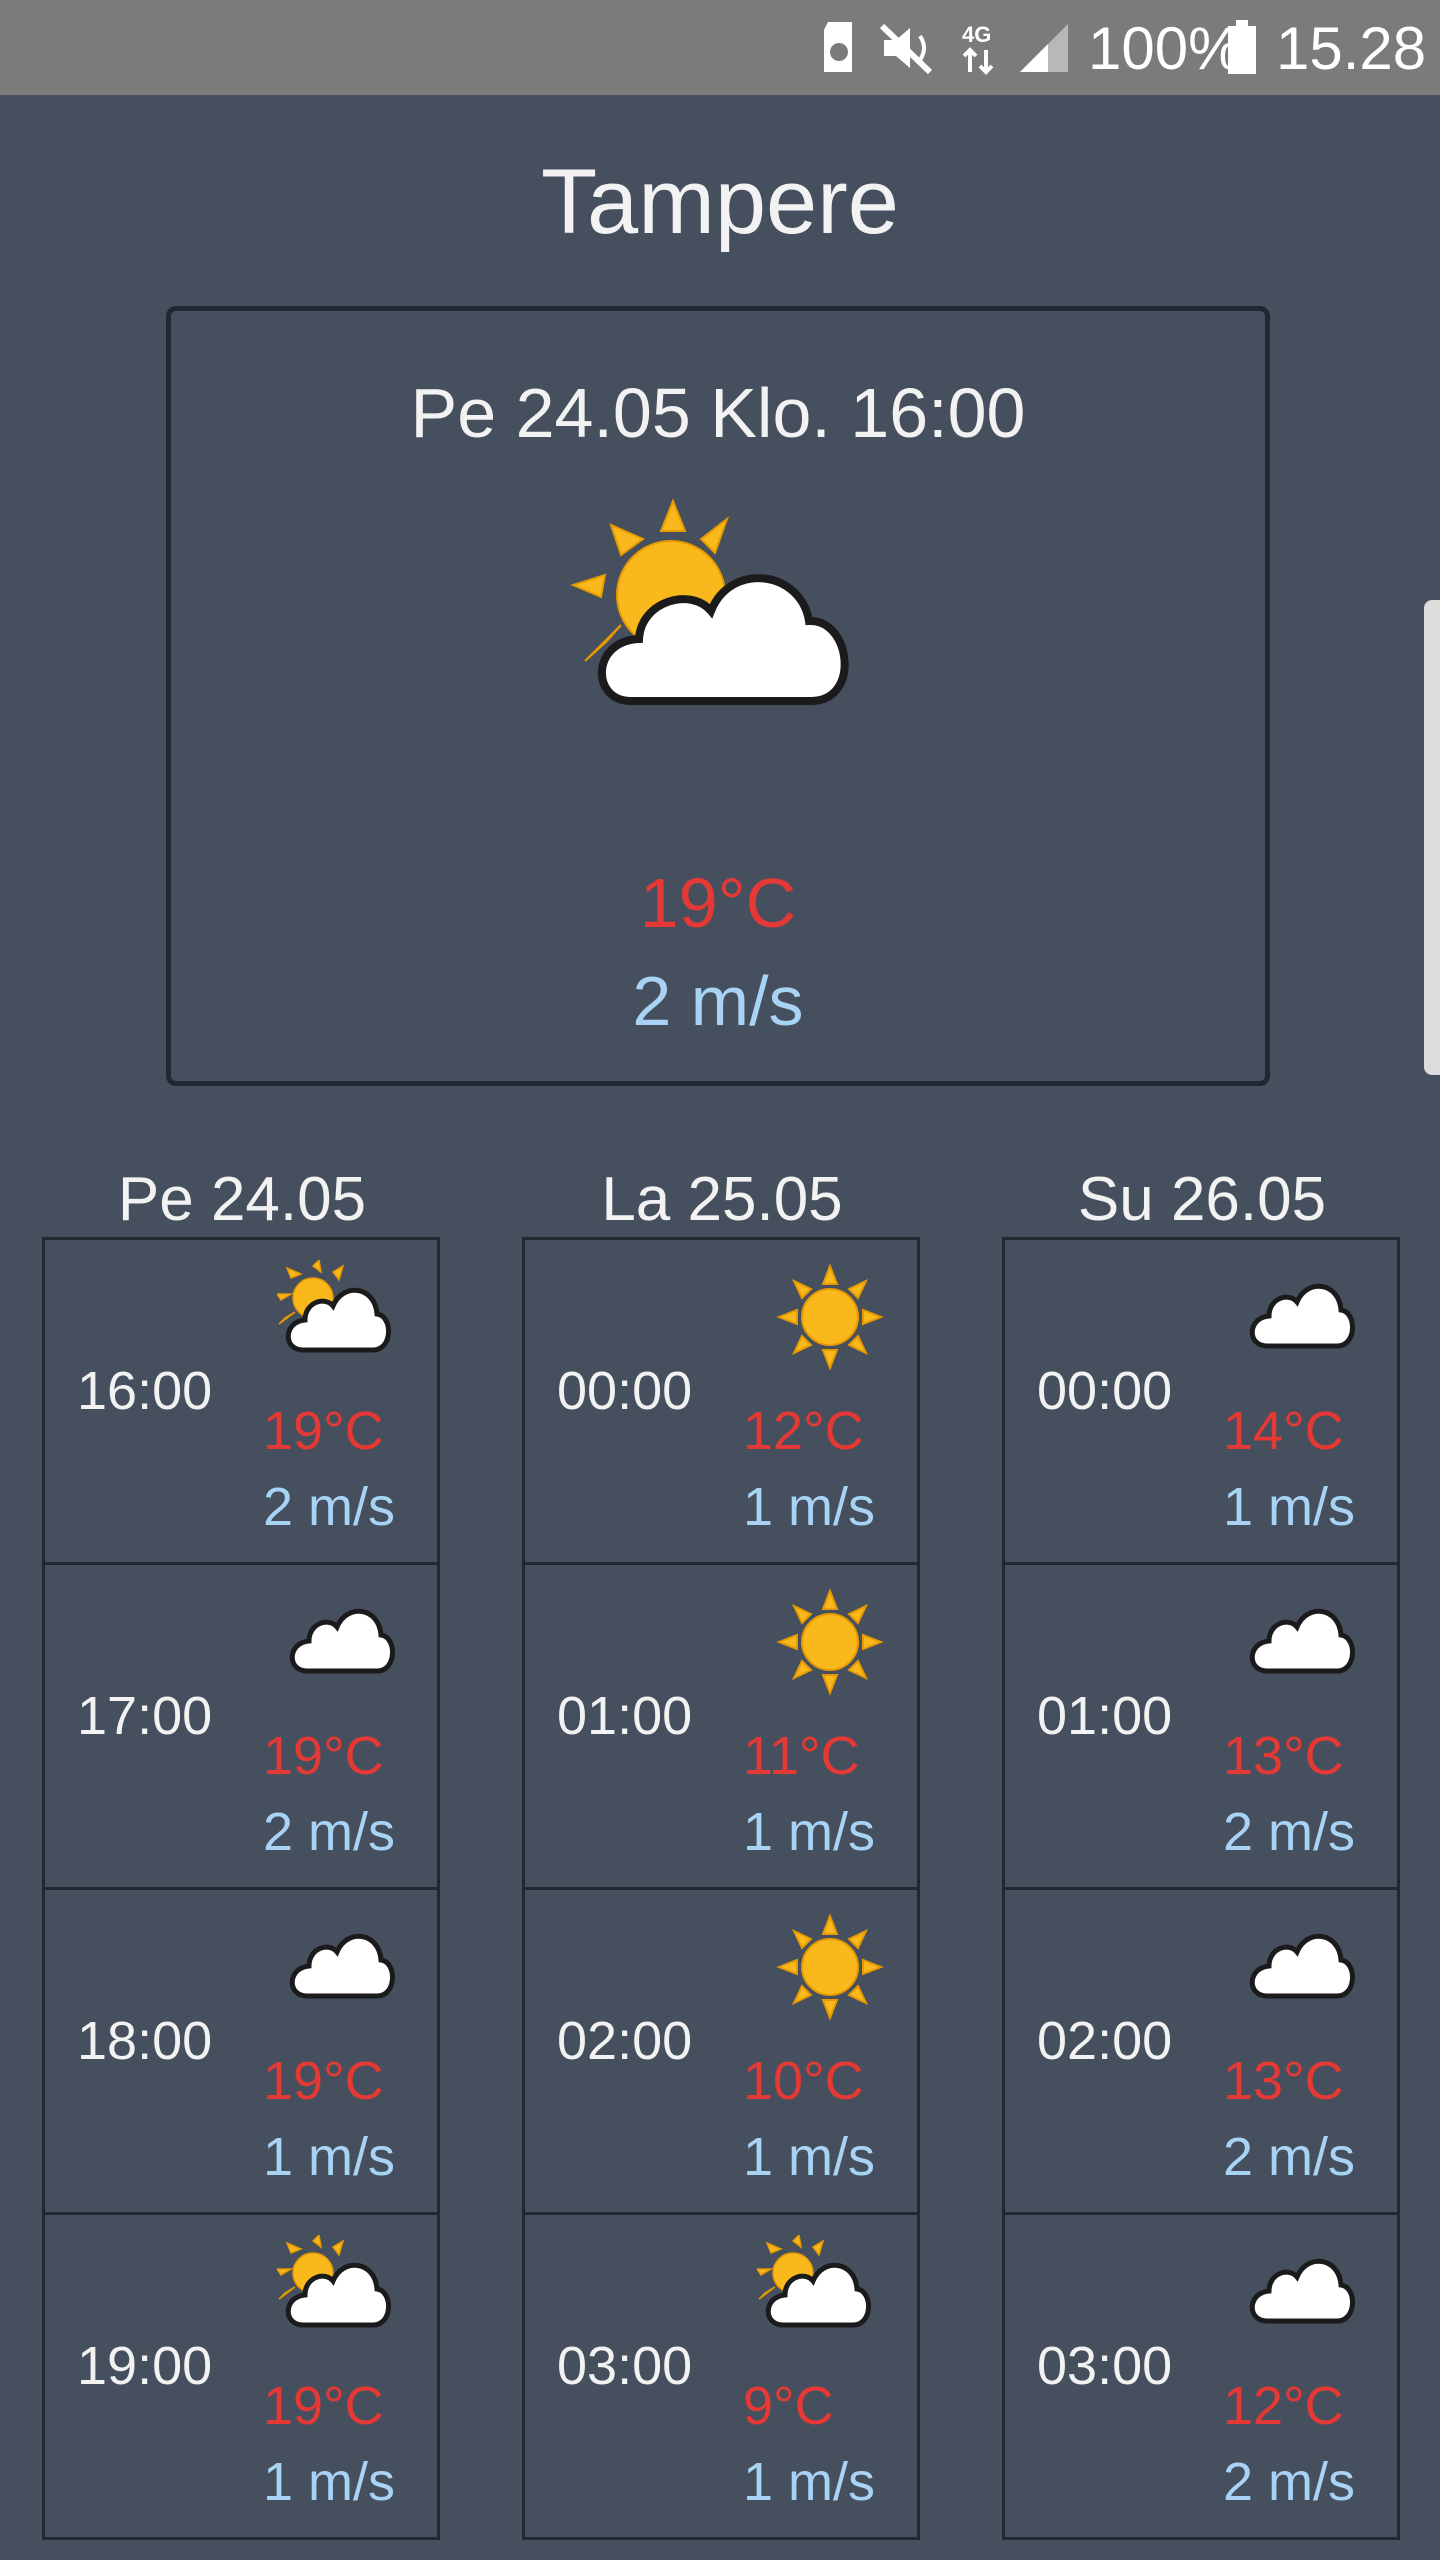 The image size is (1440, 2560). Describe the element at coordinates (838, 47) in the screenshot. I see `sd-card-icon` at that location.